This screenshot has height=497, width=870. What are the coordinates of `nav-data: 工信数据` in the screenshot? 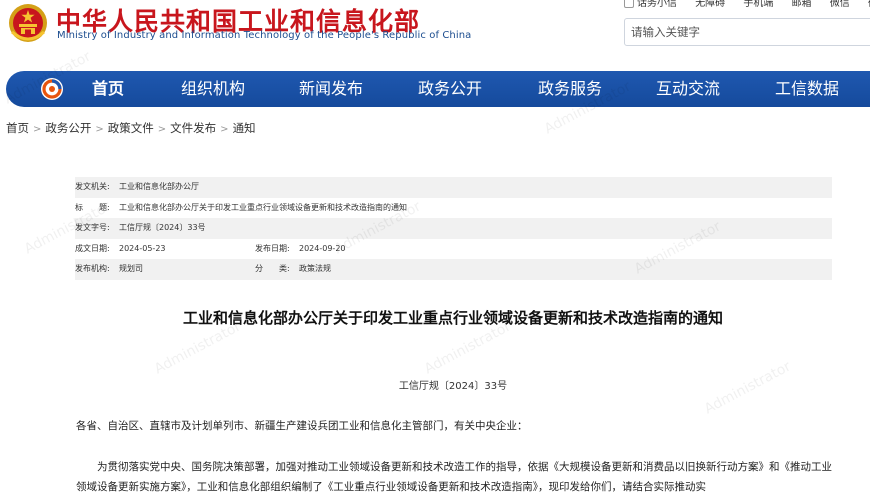 It's located at (807, 89).